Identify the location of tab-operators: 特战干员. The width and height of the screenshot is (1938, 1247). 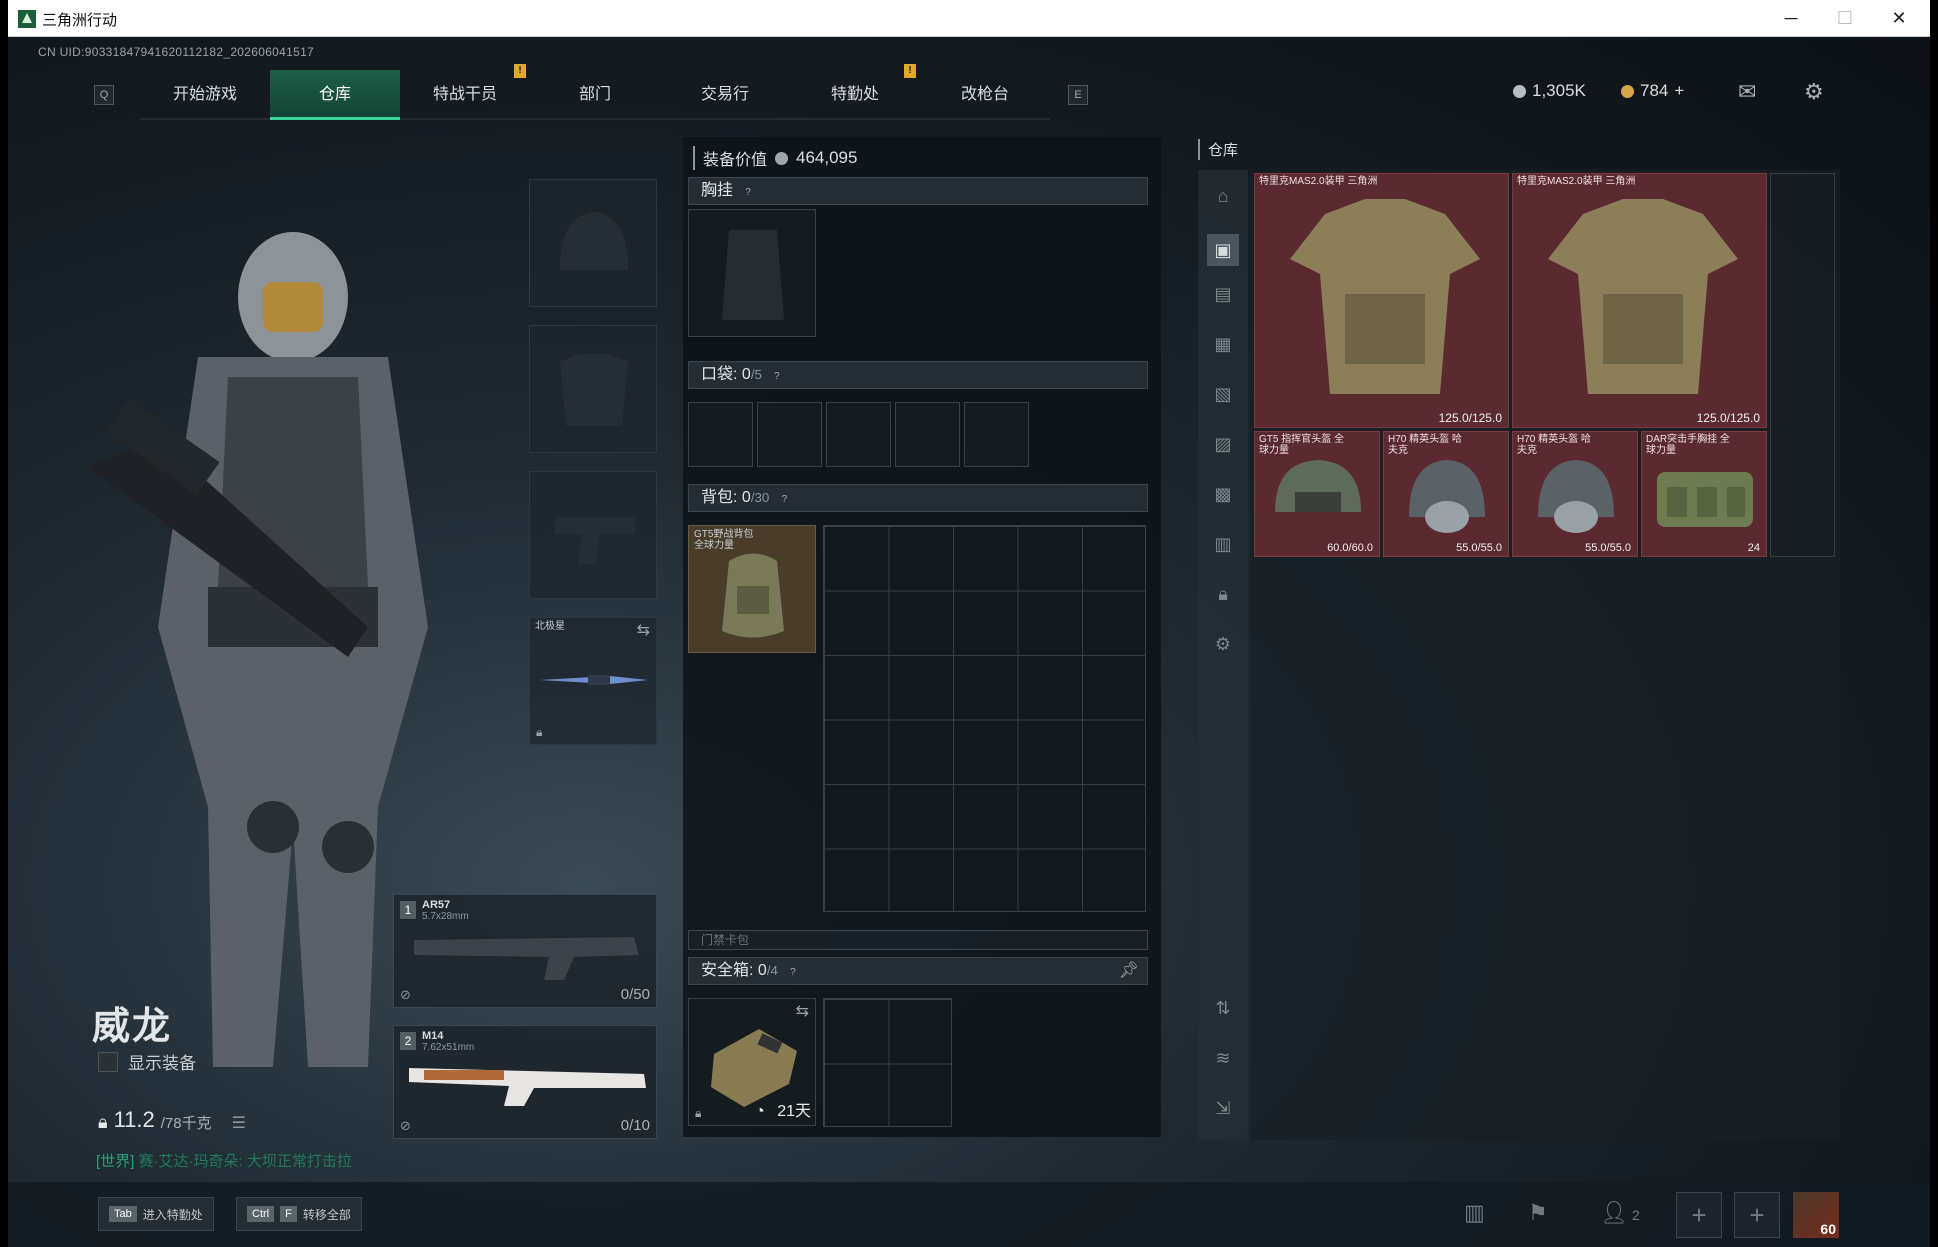
(465, 95).